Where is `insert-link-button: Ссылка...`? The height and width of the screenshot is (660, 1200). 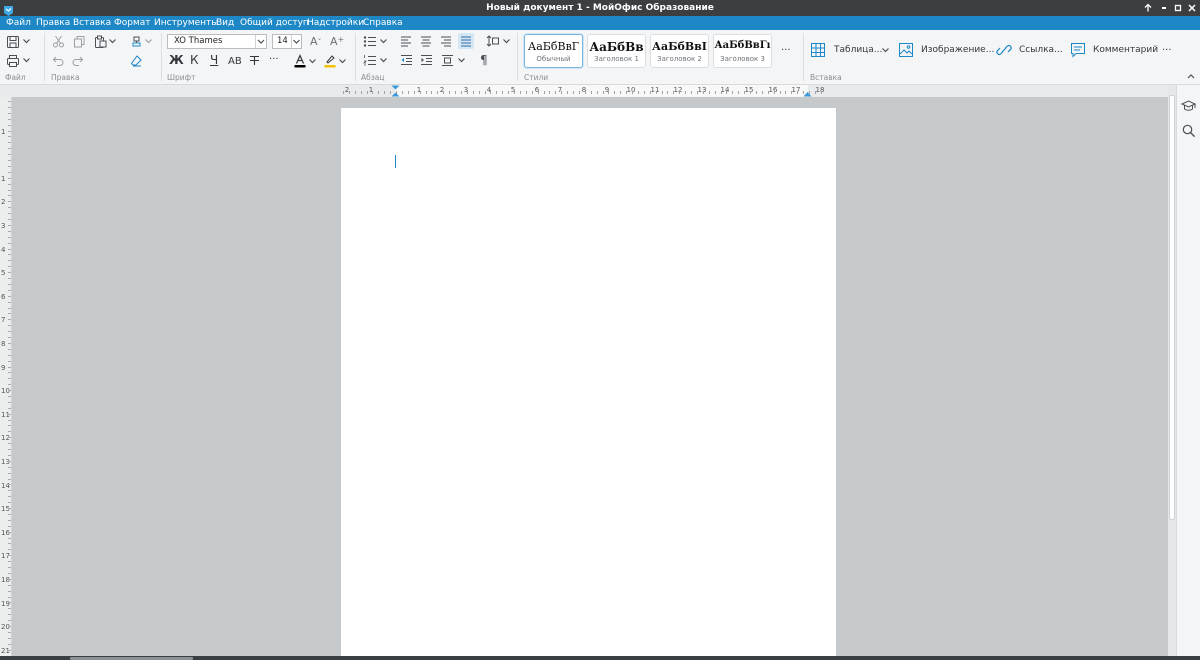 insert-link-button: Ссылка... is located at coordinates (1041, 50).